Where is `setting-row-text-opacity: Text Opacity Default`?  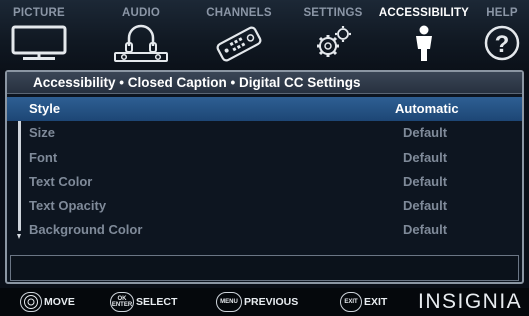 setting-row-text-opacity: Text Opacity Default is located at coordinates (264, 206).